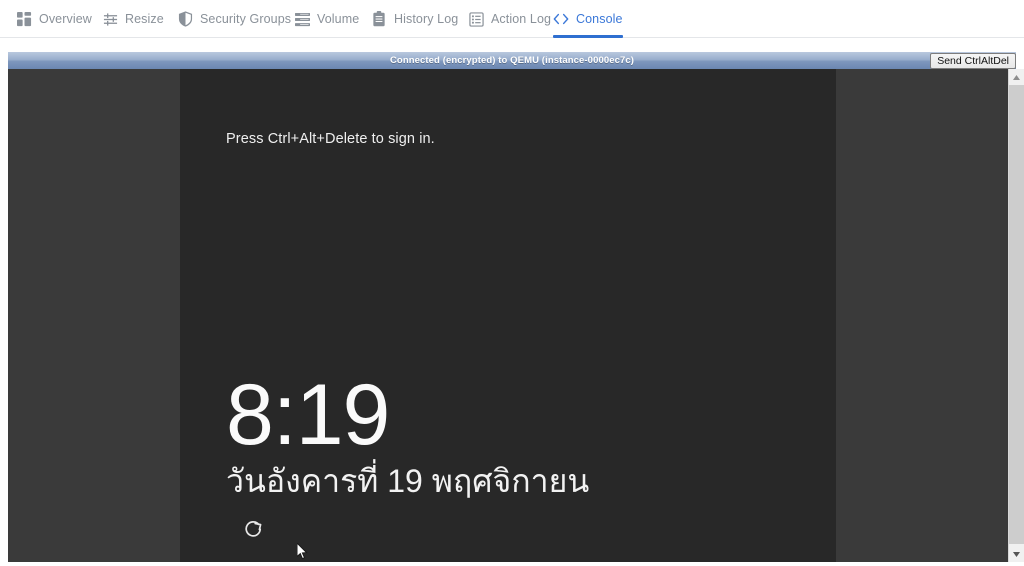 This screenshot has height=566, width=1024. What do you see at coordinates (255, 530) in the screenshot?
I see `power-restart-icon` at bounding box center [255, 530].